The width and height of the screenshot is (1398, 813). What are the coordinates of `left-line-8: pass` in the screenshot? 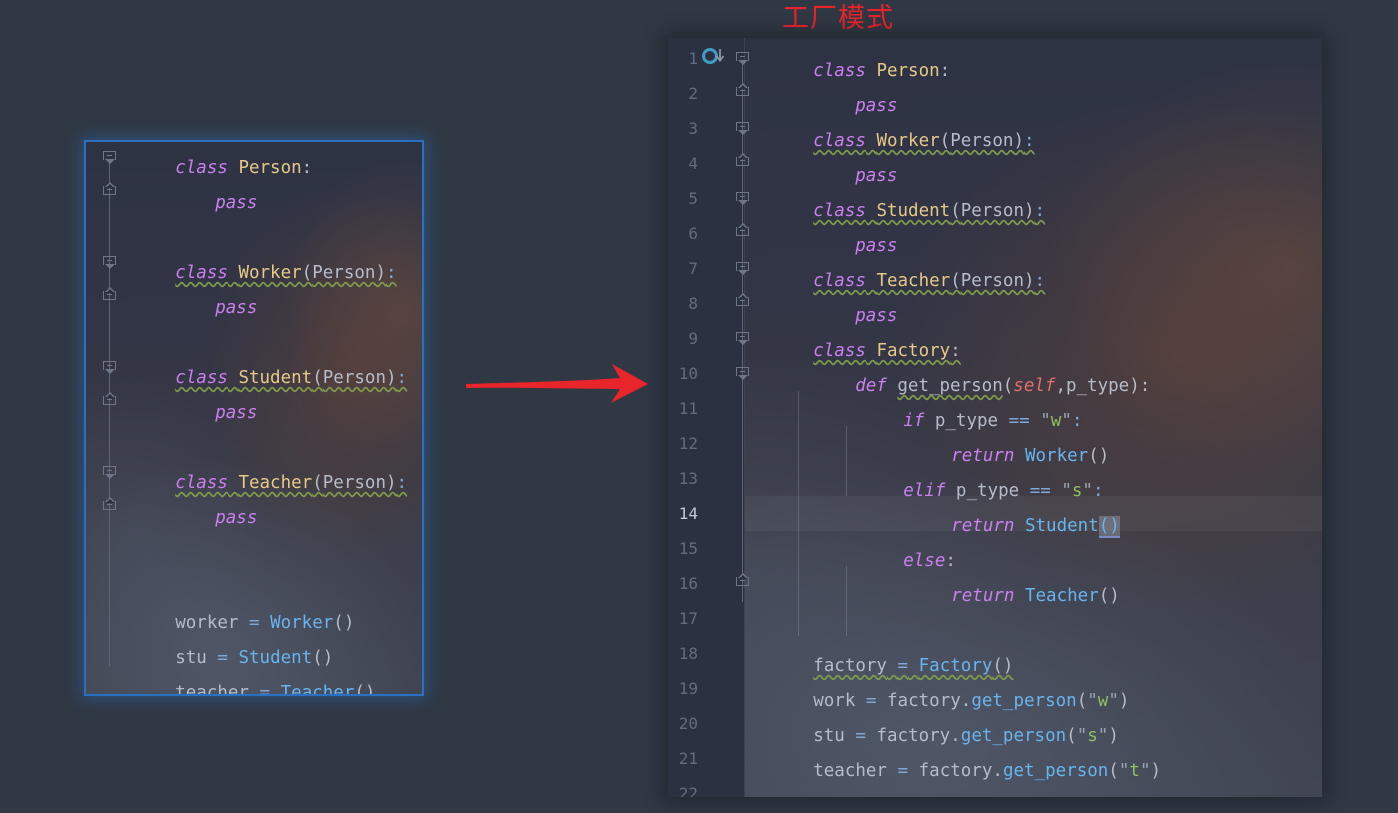 It's located at (236, 413).